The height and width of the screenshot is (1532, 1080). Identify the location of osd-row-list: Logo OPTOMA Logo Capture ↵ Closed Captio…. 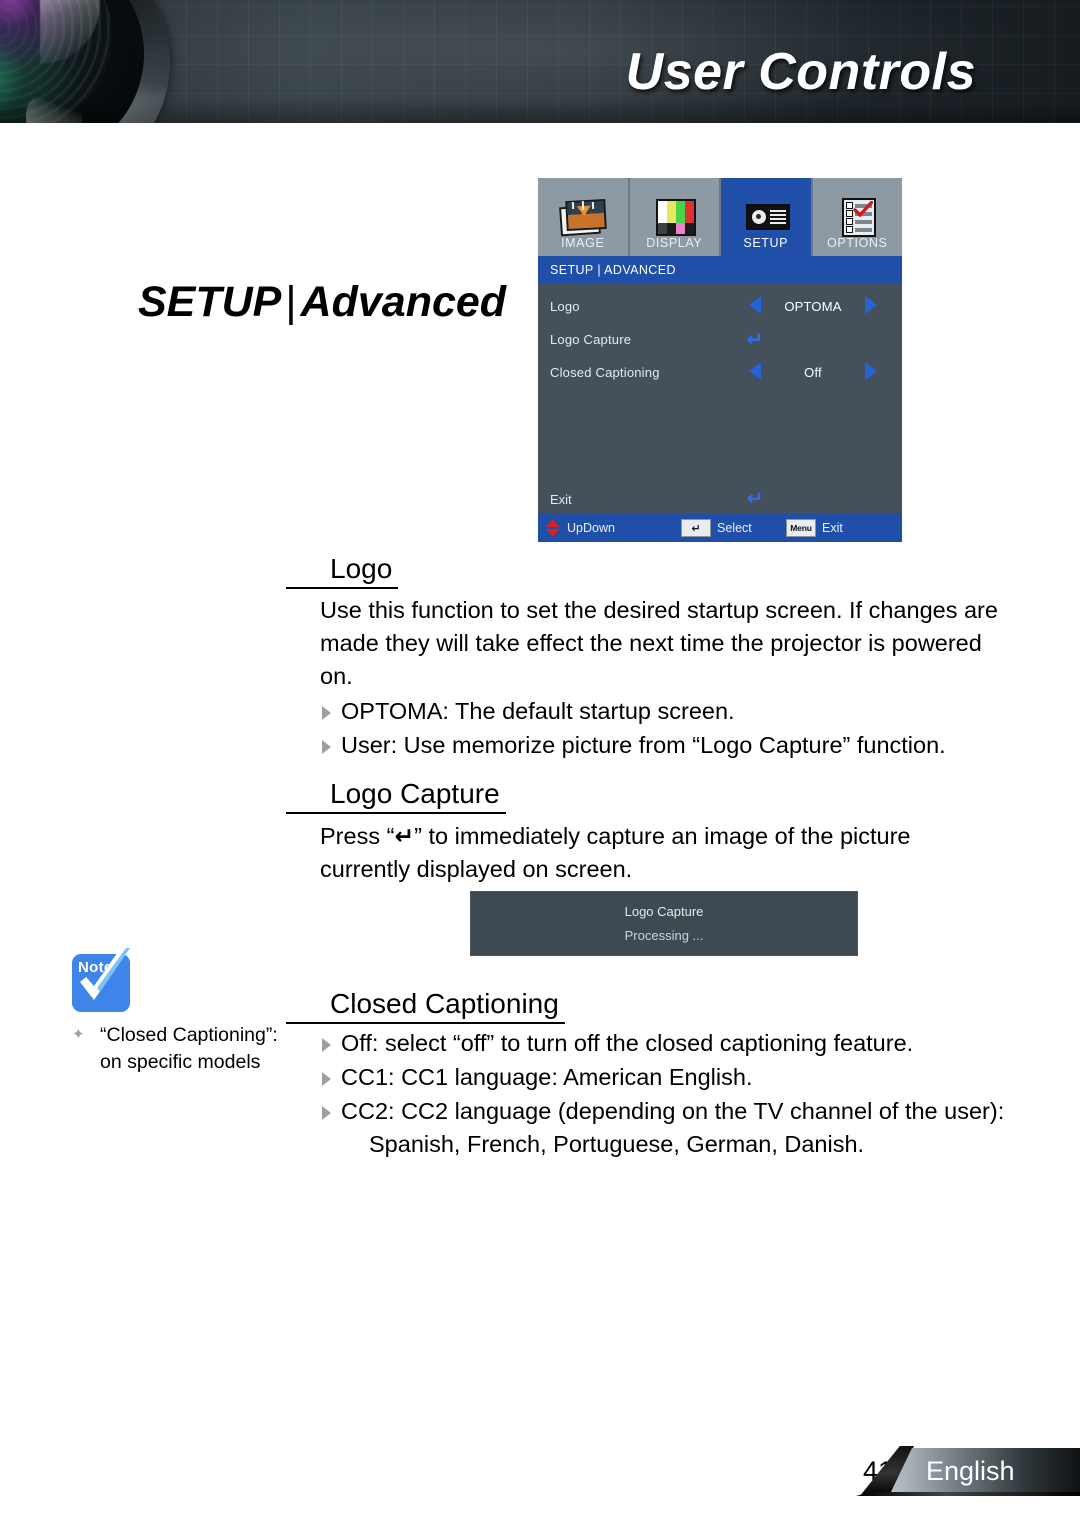
(720, 336).